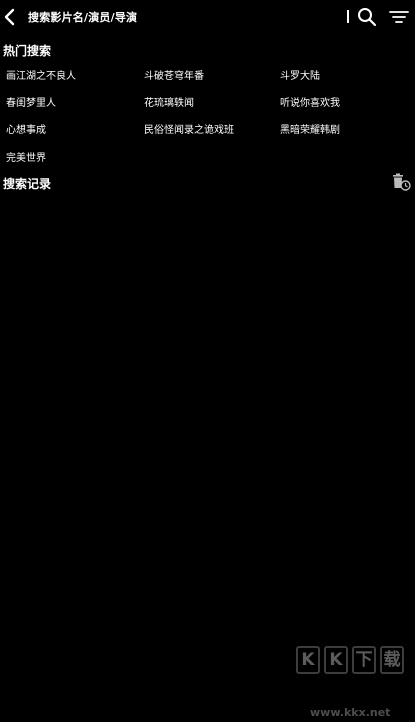 This screenshot has height=722, width=415. Describe the element at coordinates (392, 660) in the screenshot. I see `watermark-char: 载` at that location.